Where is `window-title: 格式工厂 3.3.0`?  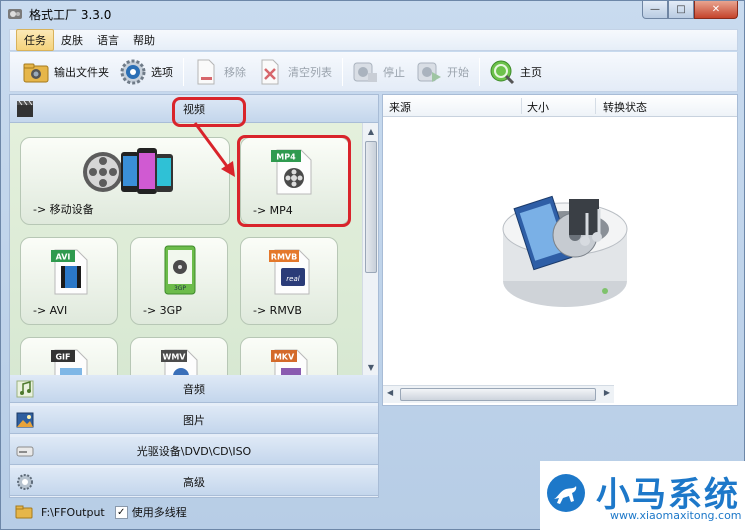
window-title: 格式工厂 3.3.0 is located at coordinates (70, 15).